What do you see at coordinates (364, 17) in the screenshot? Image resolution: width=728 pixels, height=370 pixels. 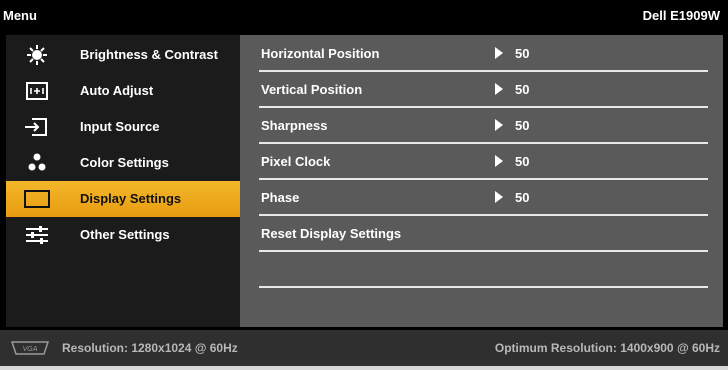 I see `osd-header: Menu Dell E1909W` at bounding box center [364, 17].